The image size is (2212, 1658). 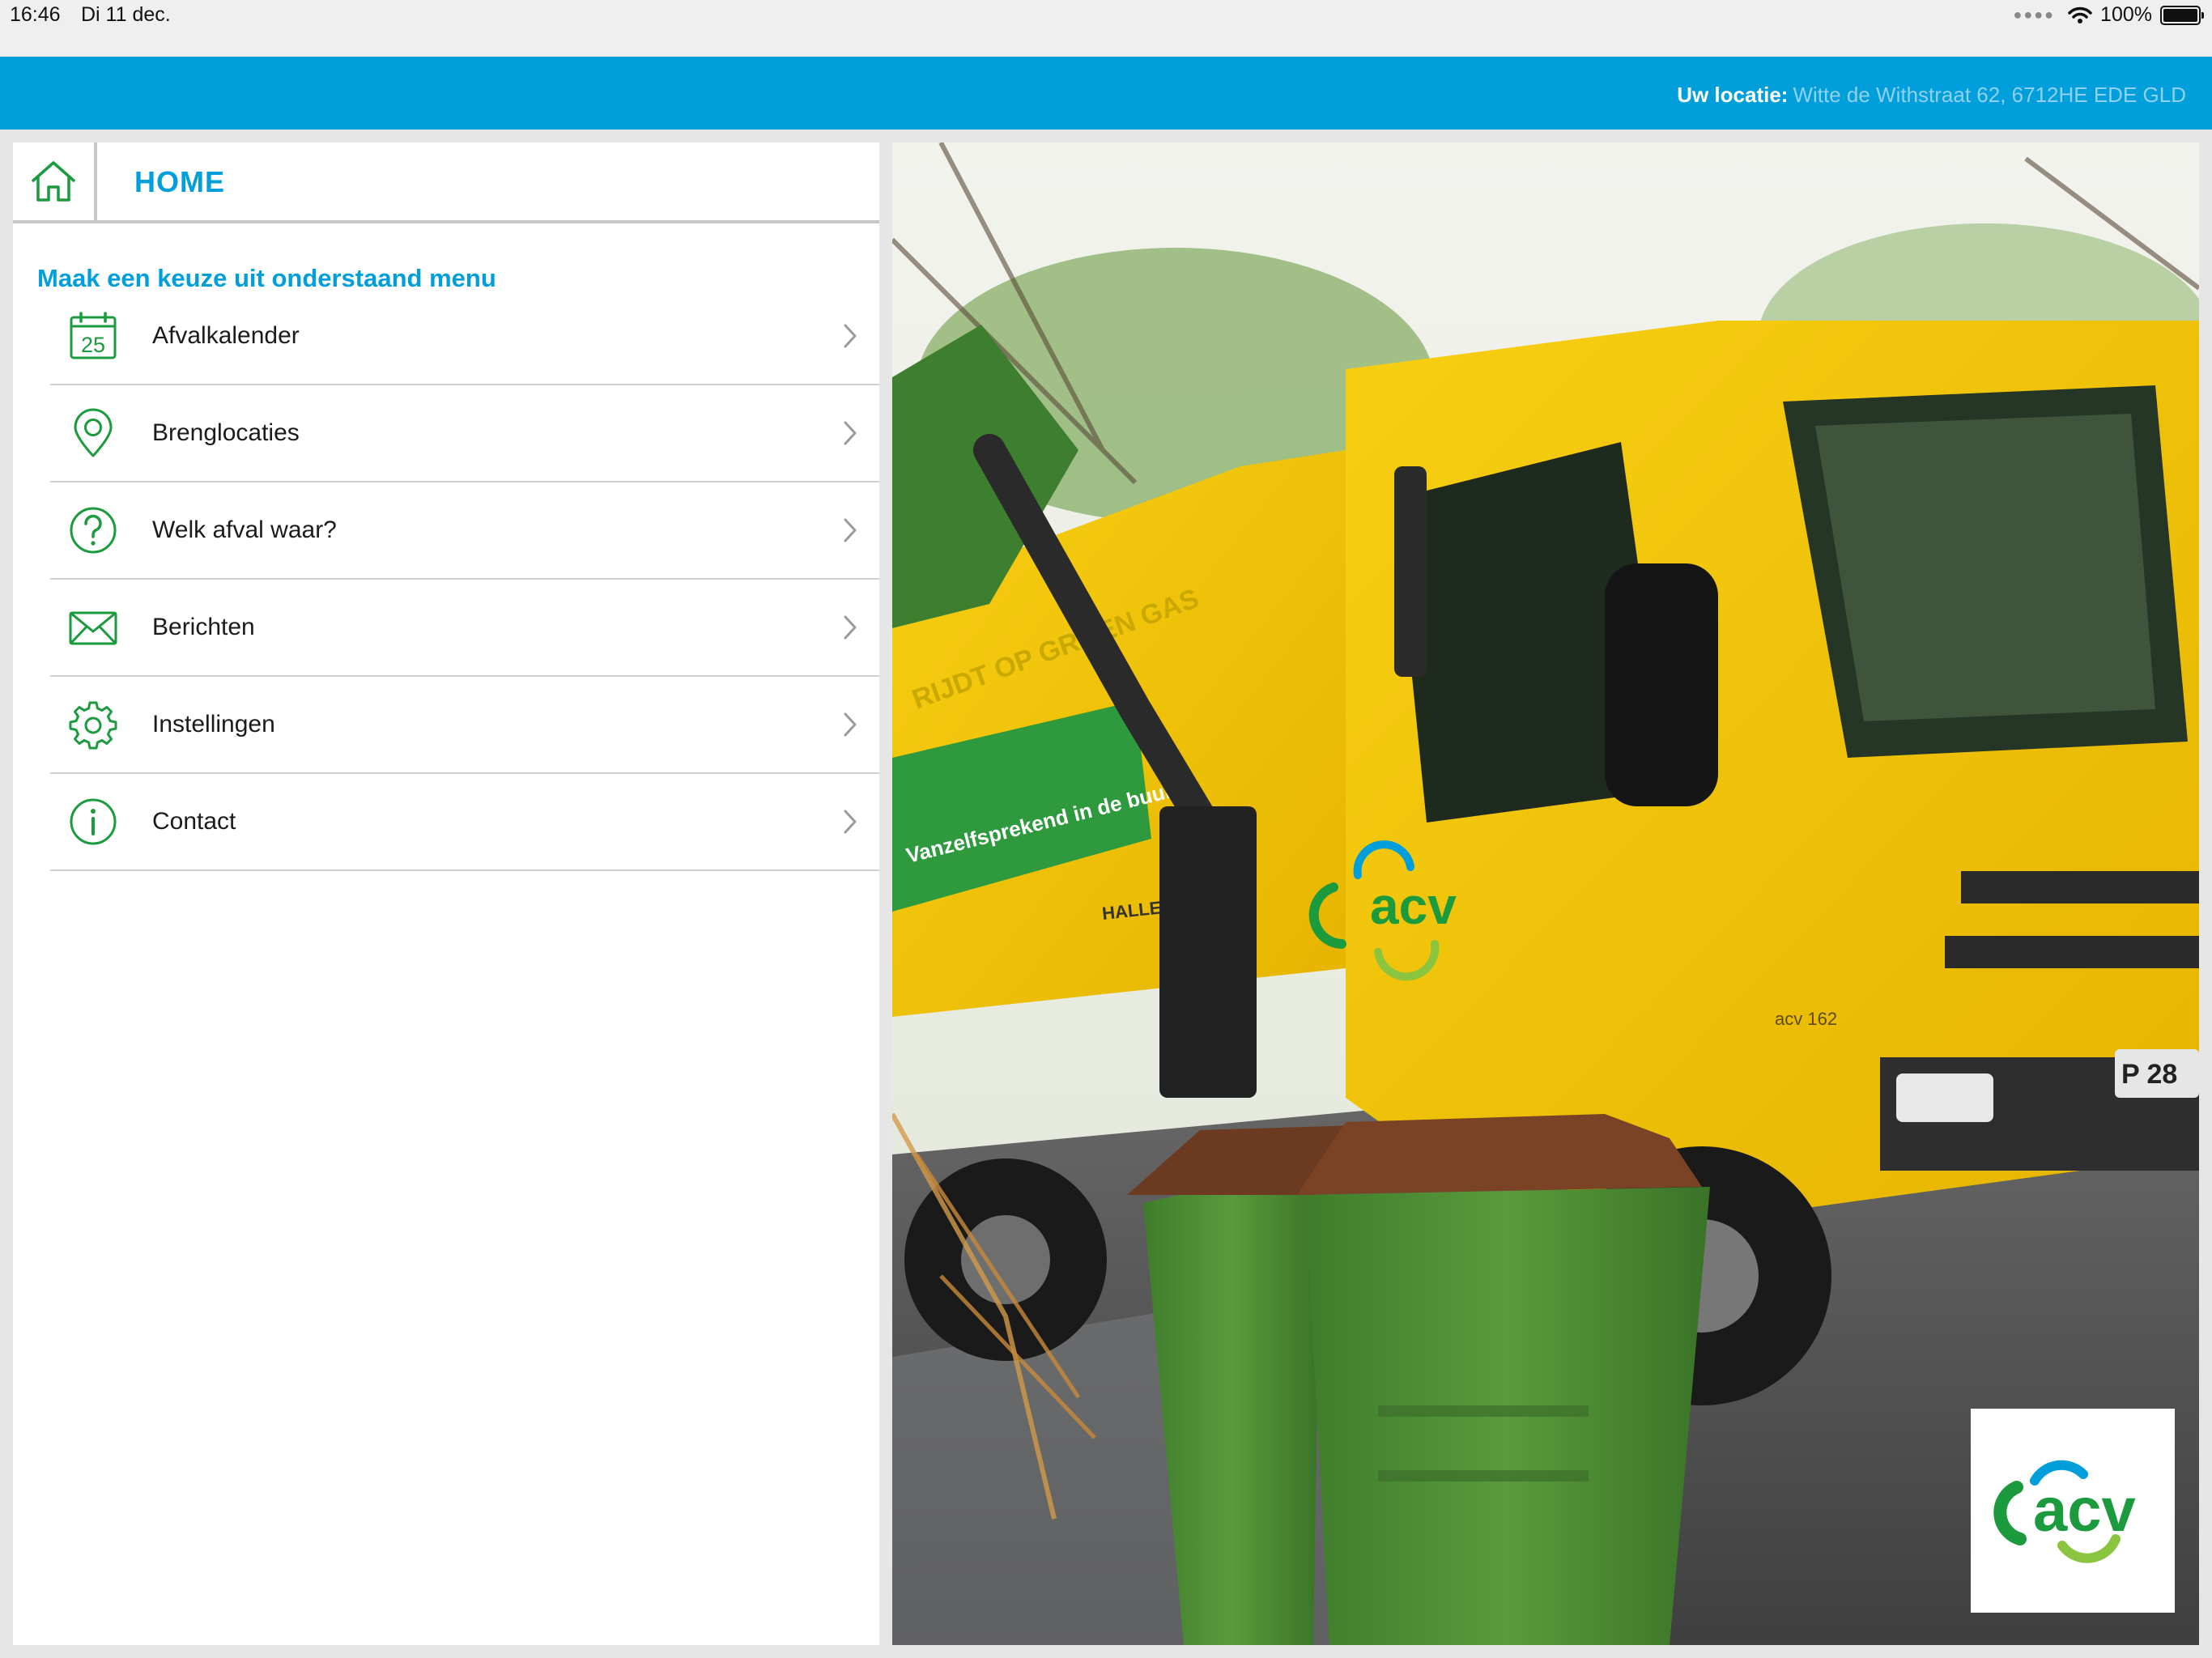 What do you see at coordinates (1990, 95) in the screenshot?
I see `location-value: Witte de Withstraat 62, 6712HE EDE GLD` at bounding box center [1990, 95].